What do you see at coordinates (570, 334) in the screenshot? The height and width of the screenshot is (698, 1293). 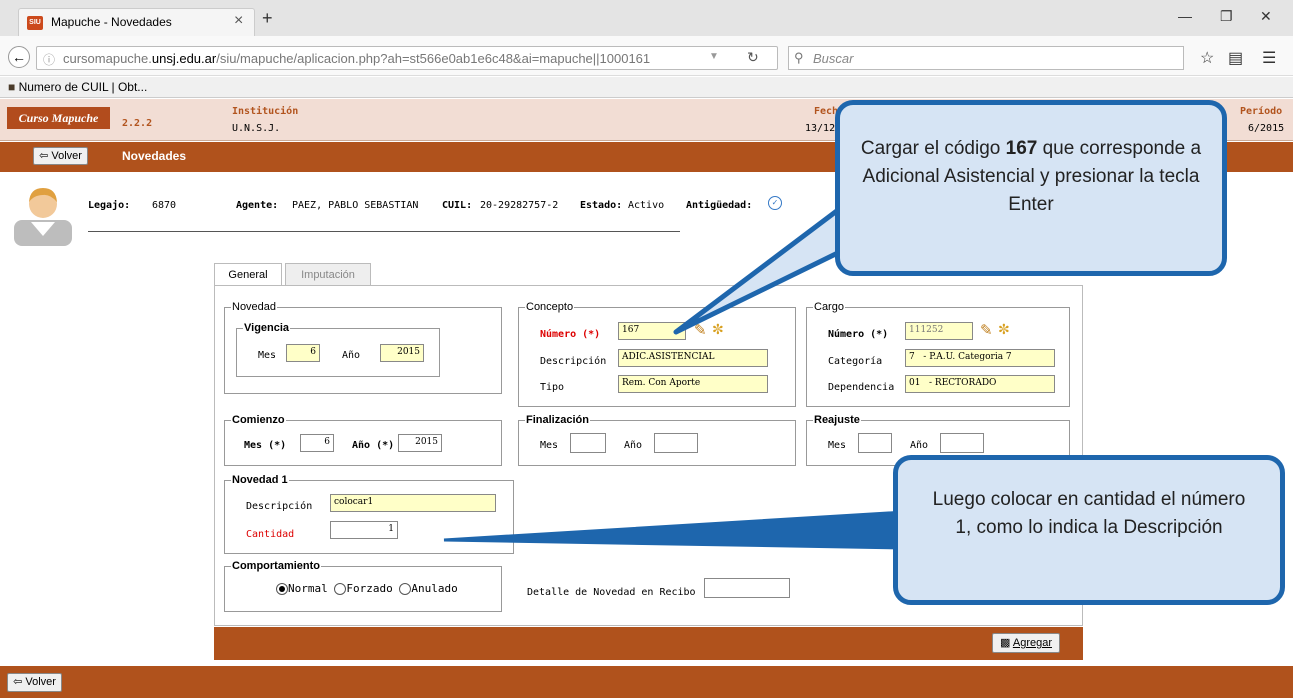 I see `concepto-numero-label: Número (*)` at bounding box center [570, 334].